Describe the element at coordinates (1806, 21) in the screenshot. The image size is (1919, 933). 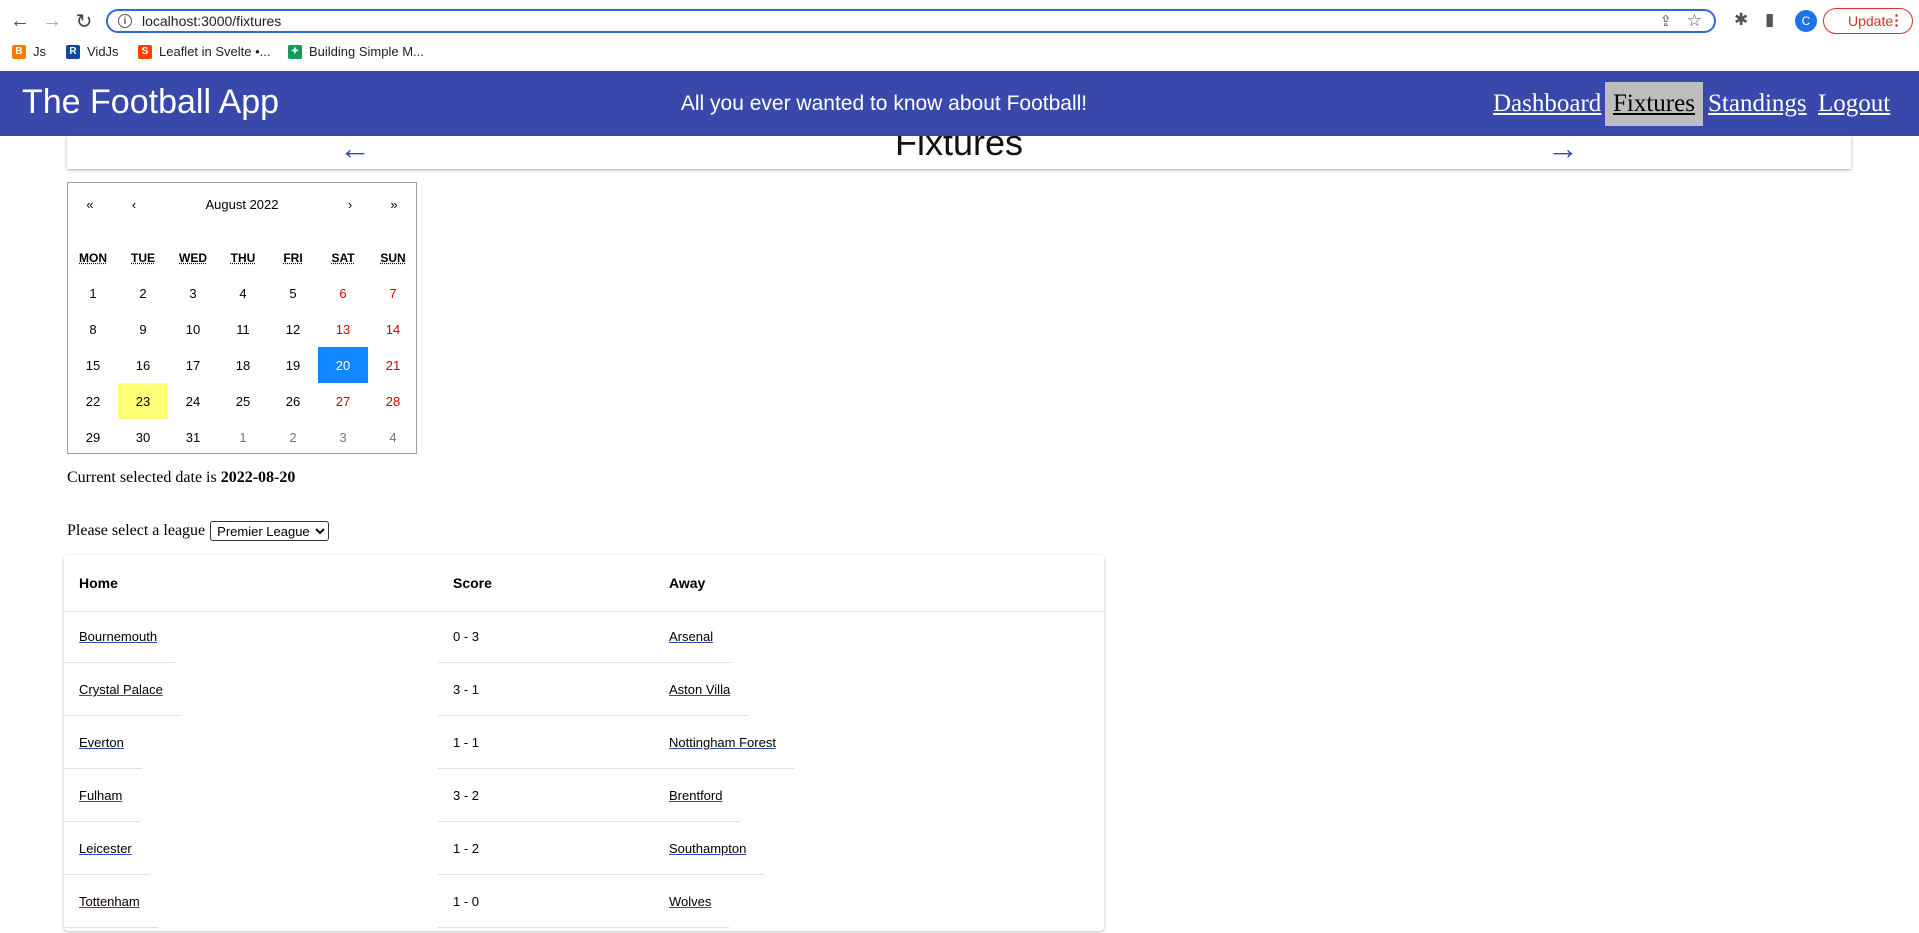
I see `profile-avatar: C` at that location.